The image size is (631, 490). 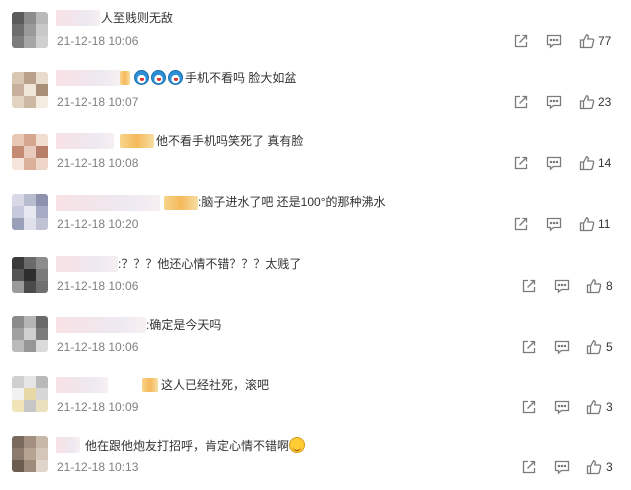 What do you see at coordinates (315, 30) in the screenshot?
I see `comment-item: 人至贱则无敌 21-12-18 10:06 77` at bounding box center [315, 30].